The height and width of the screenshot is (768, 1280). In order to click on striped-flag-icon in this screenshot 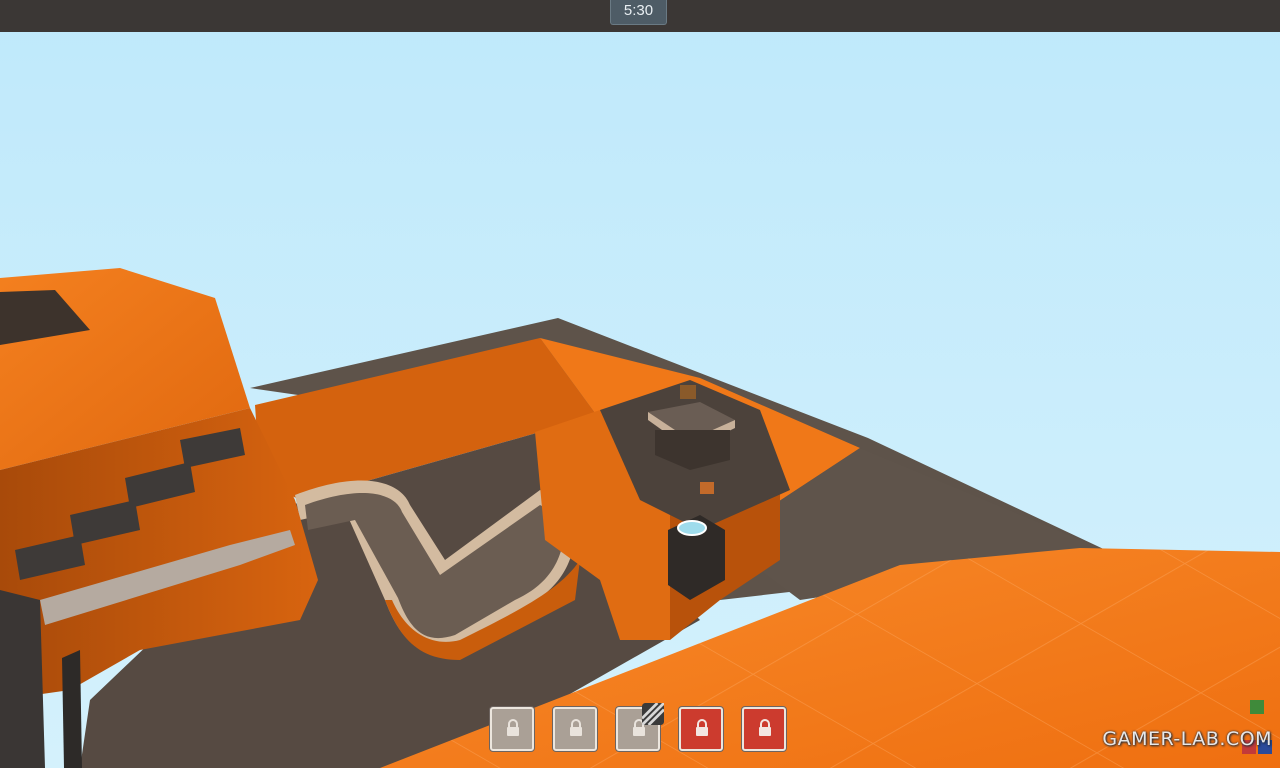, I will do `click(653, 714)`.